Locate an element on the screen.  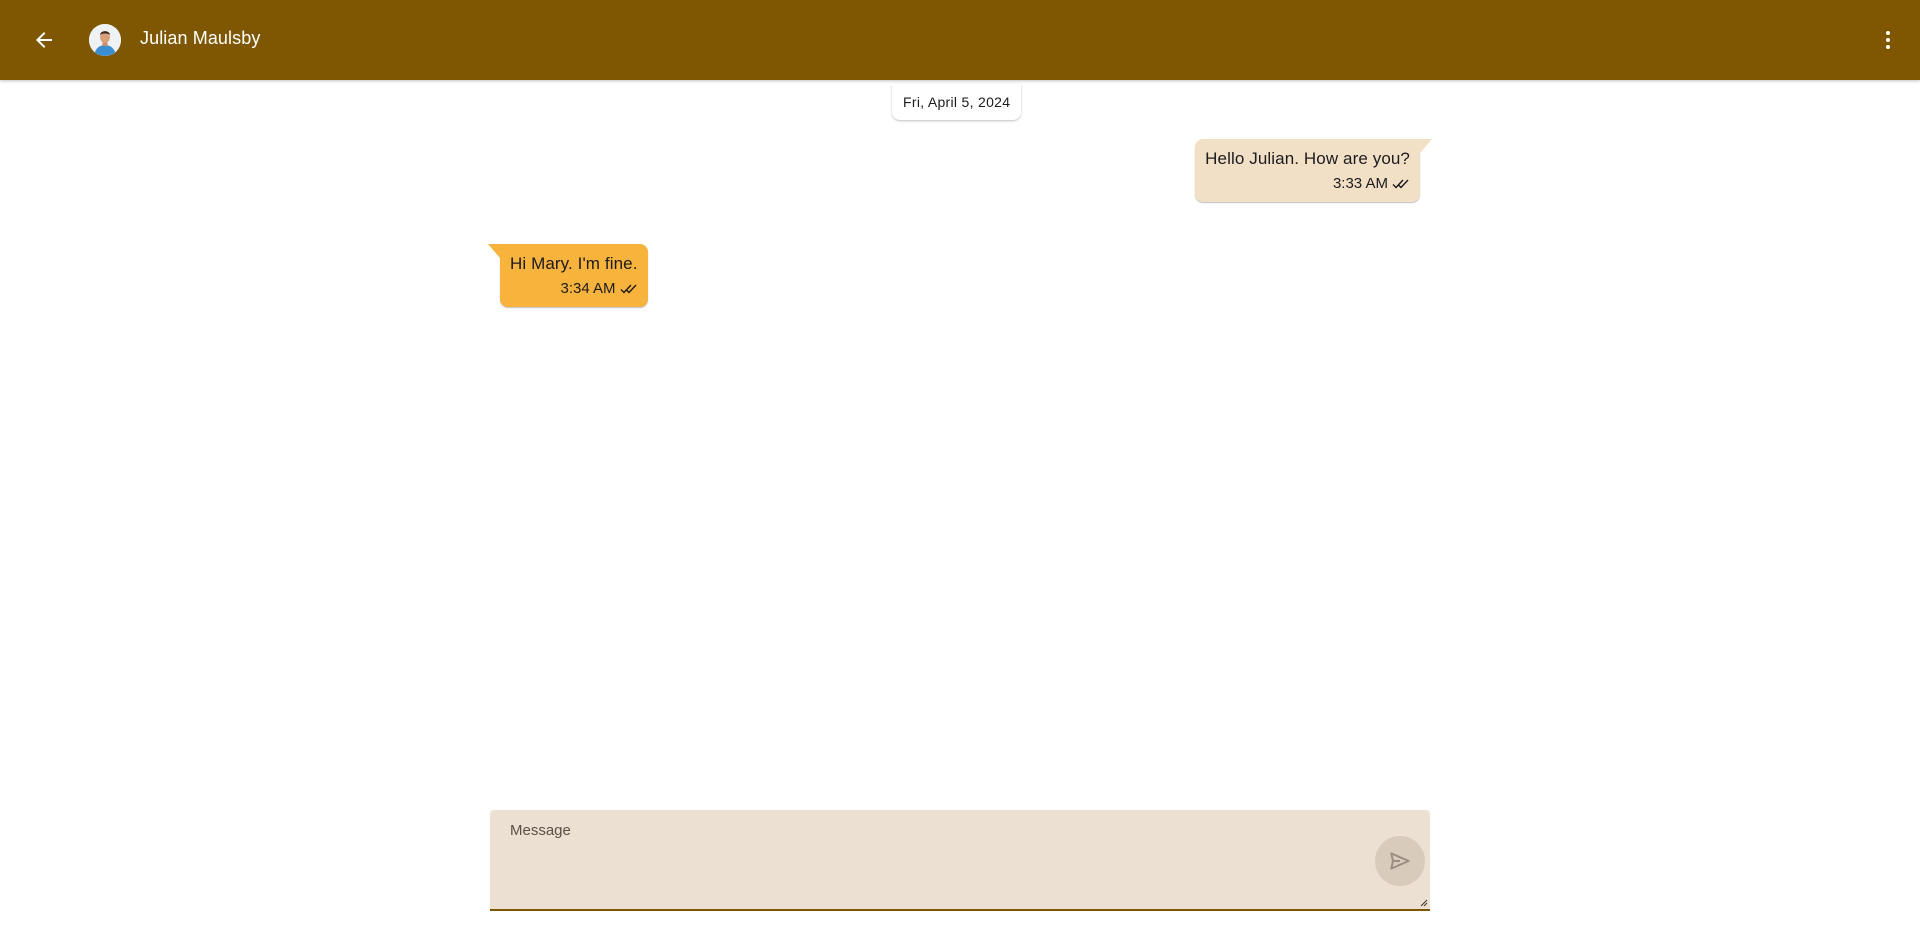
resize-handle-icon is located at coordinates (1423, 902).